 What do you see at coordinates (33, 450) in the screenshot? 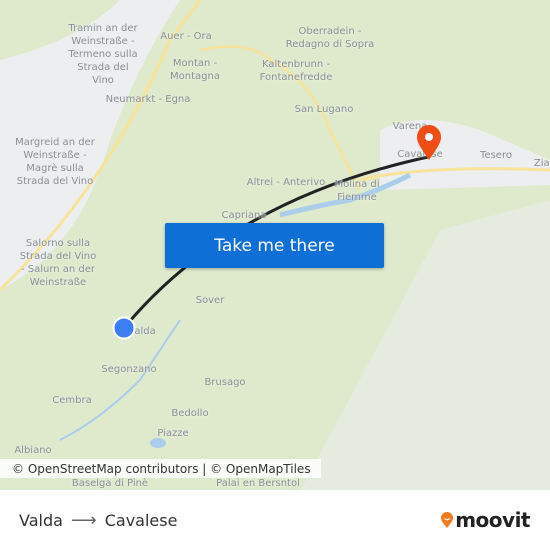
I see `map-label: Albiano` at bounding box center [33, 450].